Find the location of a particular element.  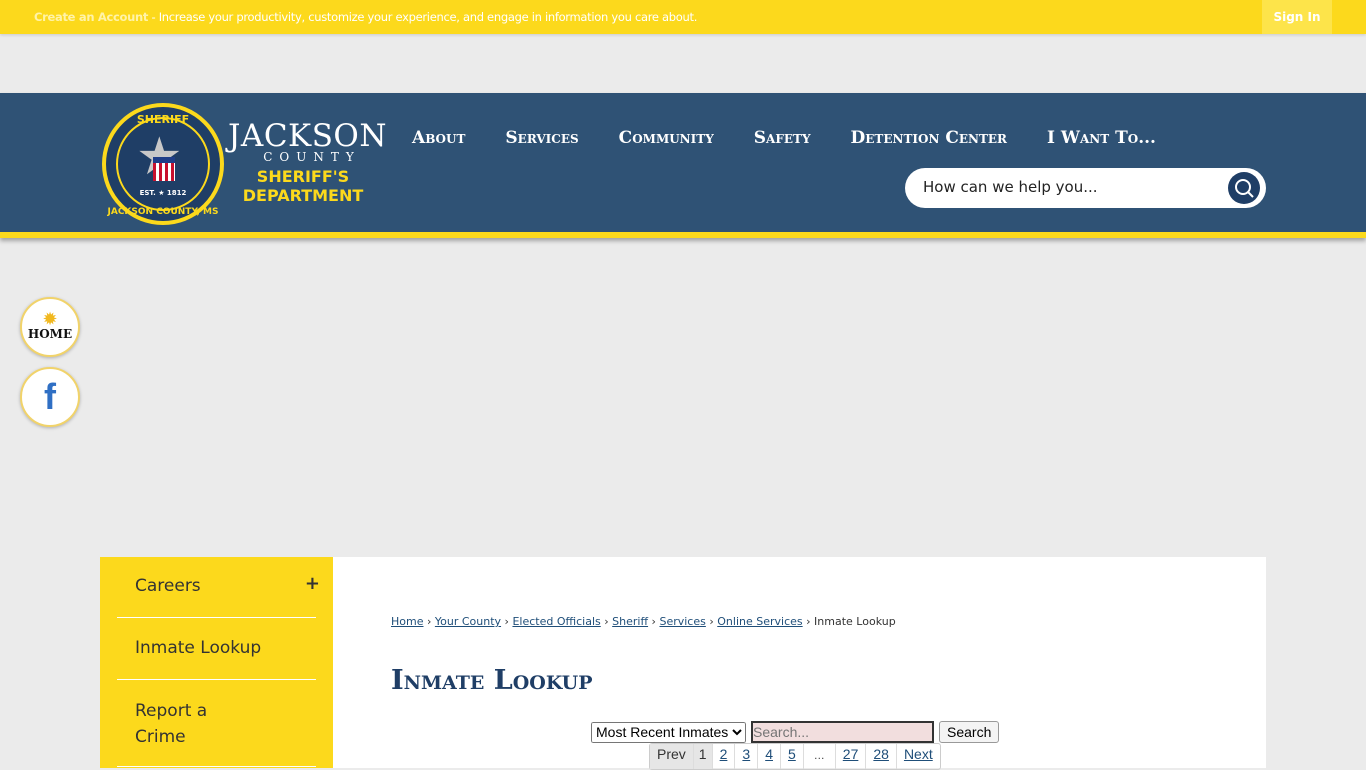

home-button: ✹ HOME is located at coordinates (50, 327).